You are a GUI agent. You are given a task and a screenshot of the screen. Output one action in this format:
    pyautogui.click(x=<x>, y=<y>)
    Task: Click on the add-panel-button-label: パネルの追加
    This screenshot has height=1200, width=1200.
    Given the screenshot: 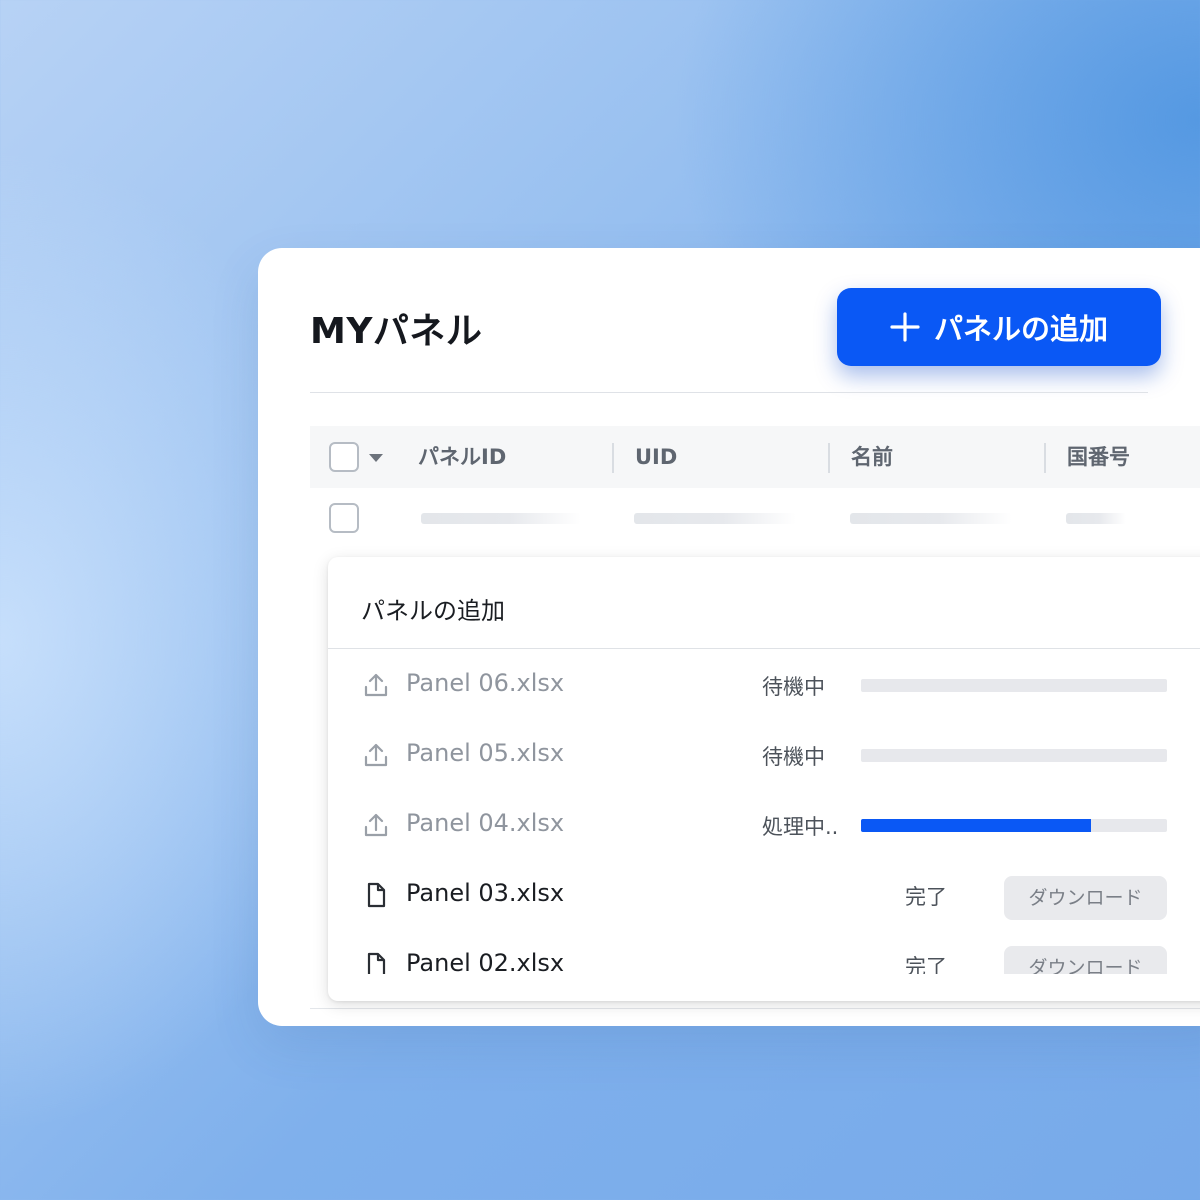 What is the action you would take?
    pyautogui.click(x=1020, y=329)
    